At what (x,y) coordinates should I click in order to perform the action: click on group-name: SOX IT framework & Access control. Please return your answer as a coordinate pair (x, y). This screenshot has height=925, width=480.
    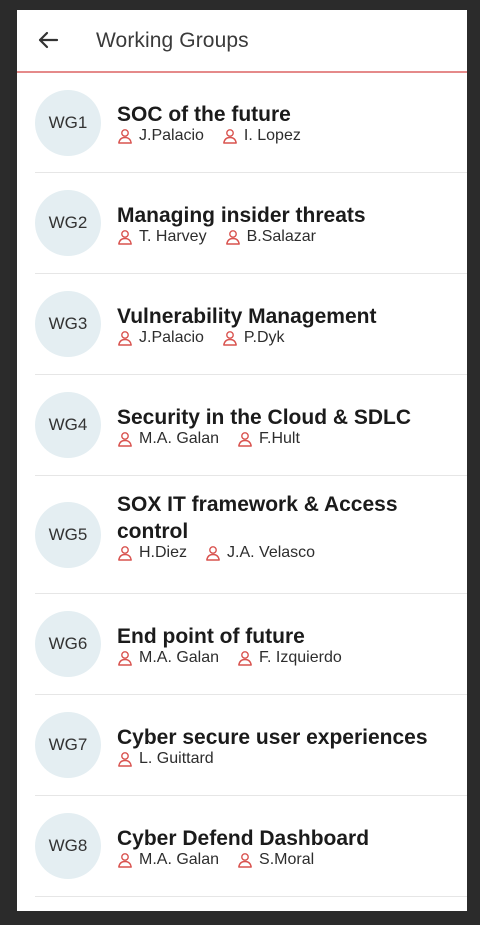
    Looking at the image, I should click on (257, 518).